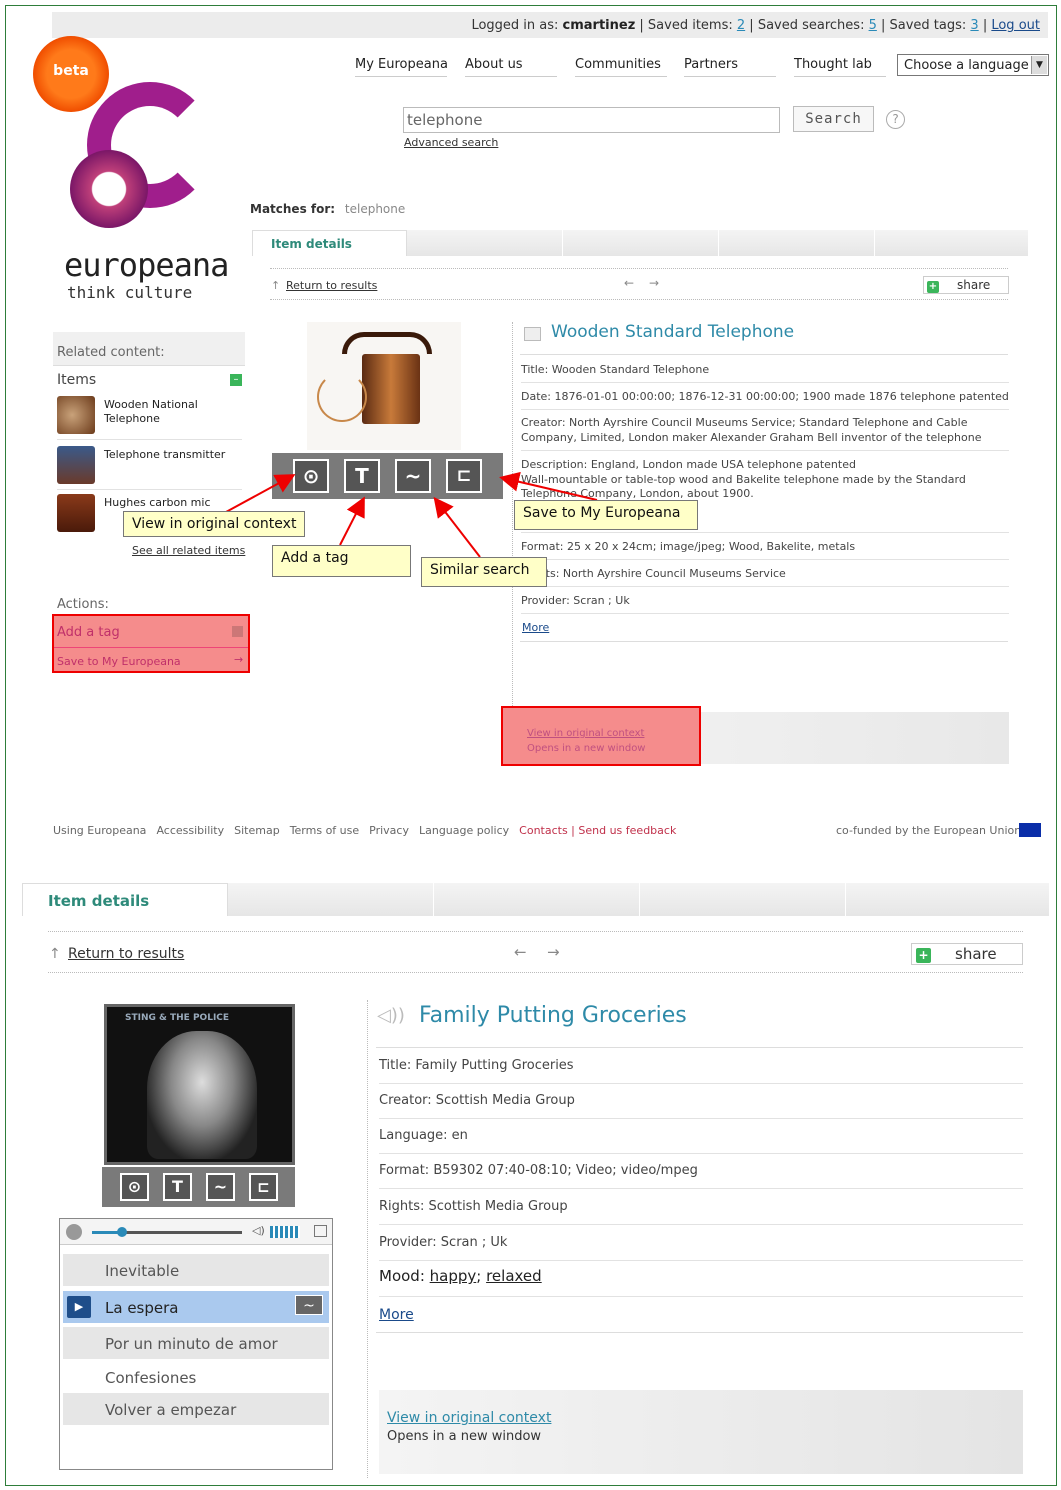 This screenshot has height=1490, width=1061. I want to click on item-image: STING & THE POLICE, so click(199, 1084).